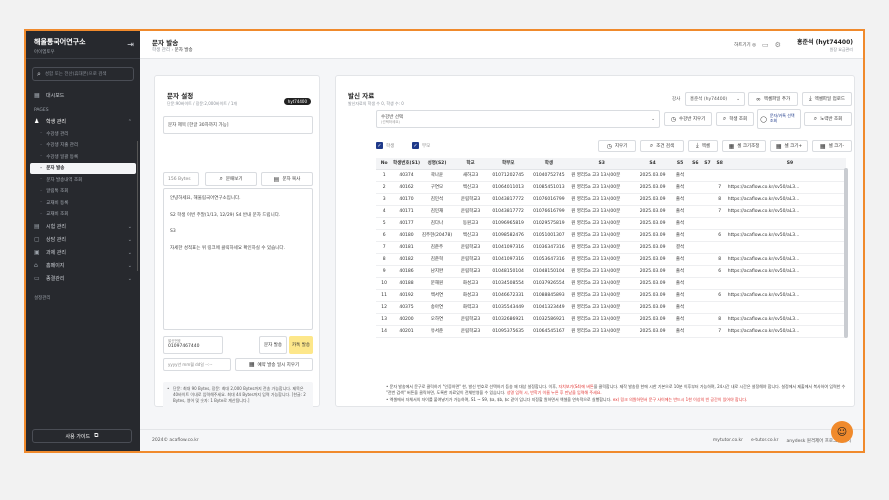 The height and width of the screenshot is (500, 889). Describe the element at coordinates (83, 157) in the screenshot. I see `sidebar-subitem: 수강생 일괄 등록` at that location.